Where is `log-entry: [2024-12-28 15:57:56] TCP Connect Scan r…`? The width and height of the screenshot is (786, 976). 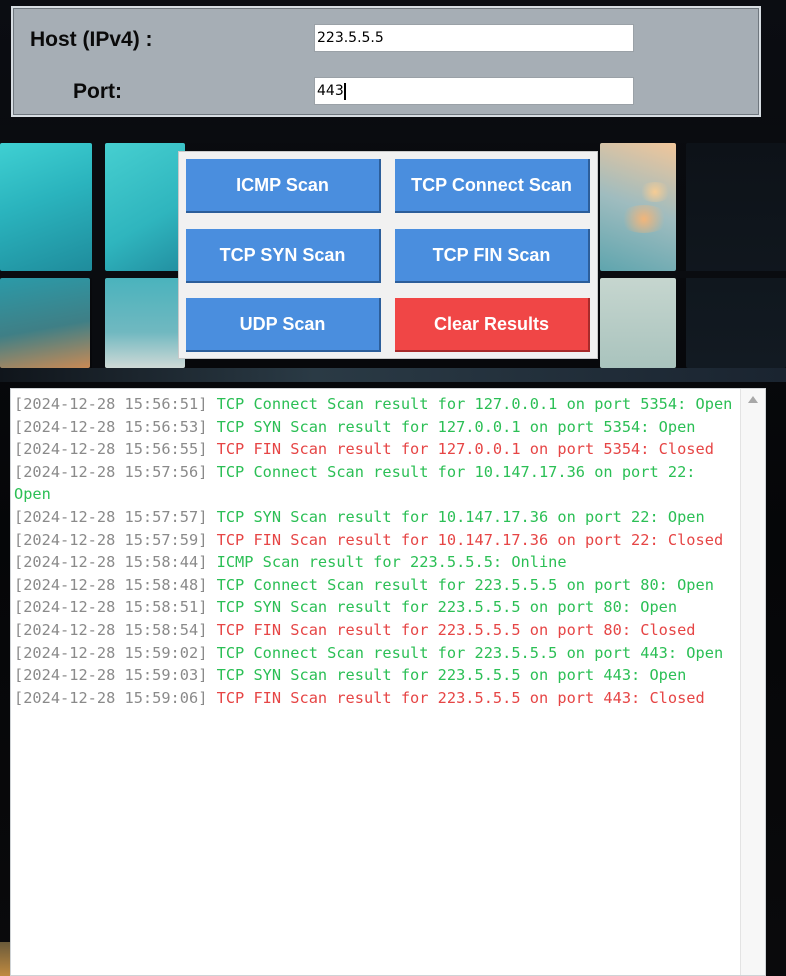 log-entry: [2024-12-28 15:57:56] TCP Connect Scan r… is located at coordinates (374, 483).